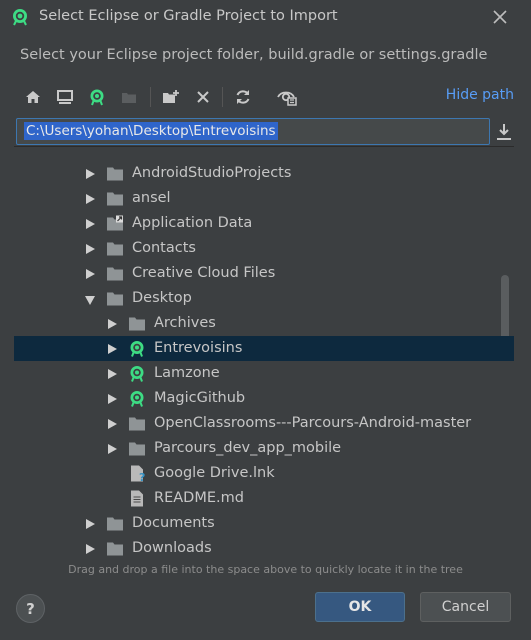 The width and height of the screenshot is (531, 640). Describe the element at coordinates (90, 300) in the screenshot. I see `expanded-arrow-icon` at that location.